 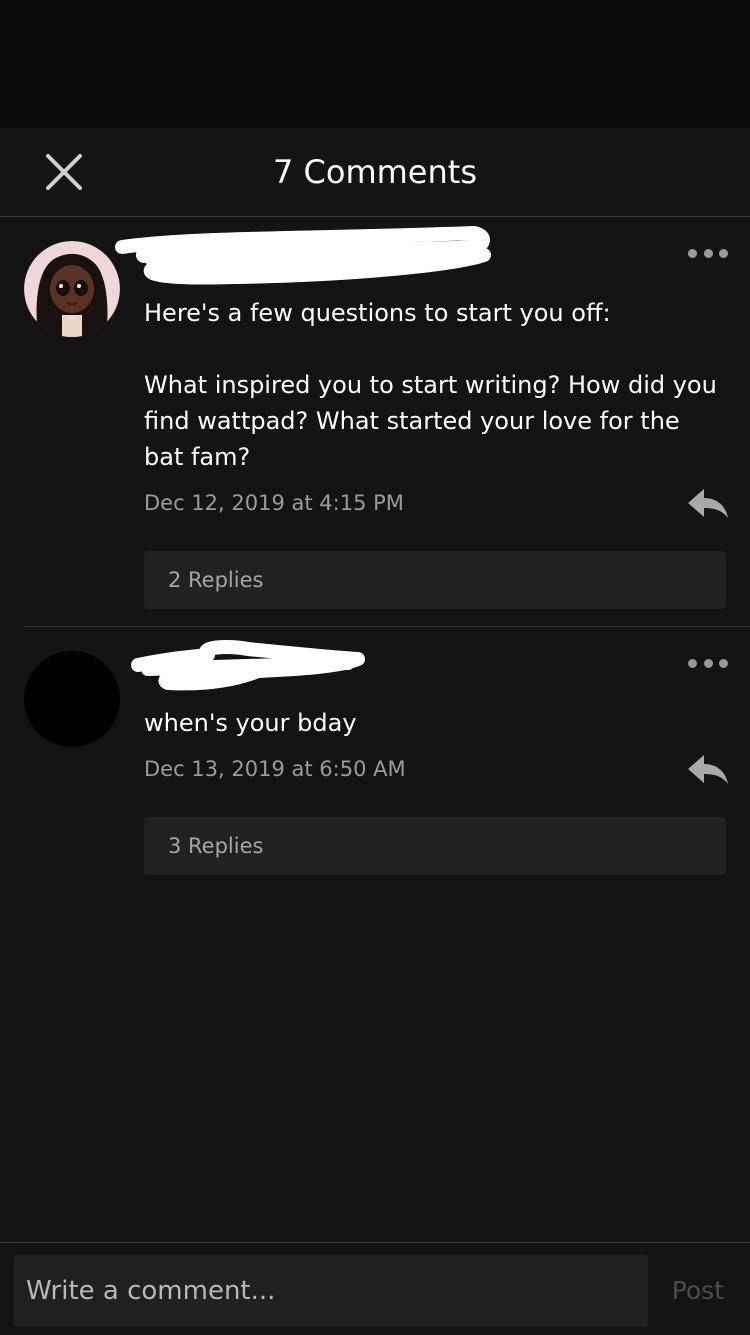 I want to click on page-title: 7 Comments, so click(x=375, y=172).